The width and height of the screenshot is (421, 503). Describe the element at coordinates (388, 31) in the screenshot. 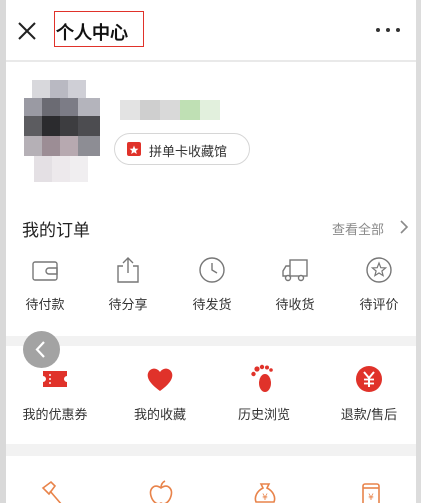

I see `more-dots-icon` at that location.